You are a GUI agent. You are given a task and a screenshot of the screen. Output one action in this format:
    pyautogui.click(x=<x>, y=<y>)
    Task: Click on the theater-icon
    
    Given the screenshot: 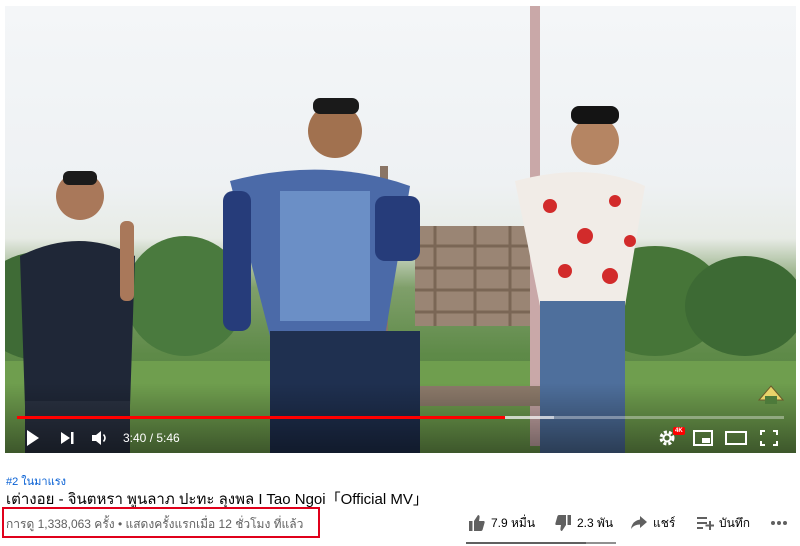 What is the action you would take?
    pyautogui.click(x=736, y=438)
    